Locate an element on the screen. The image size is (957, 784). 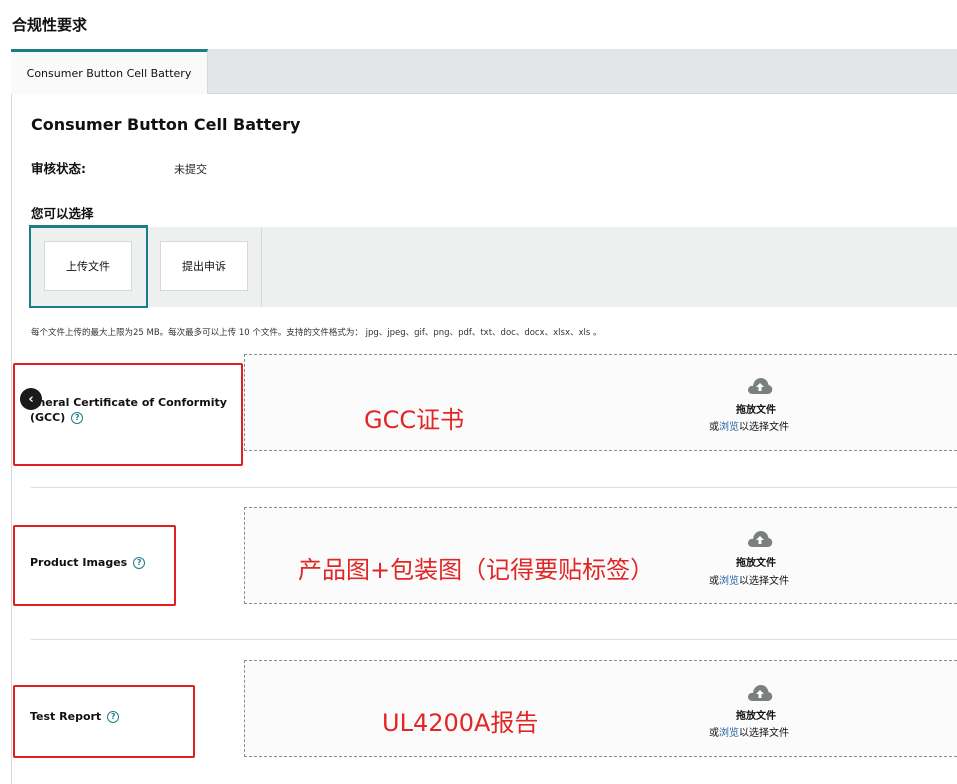
page-title: 合规性要求 is located at coordinates (50, 25).